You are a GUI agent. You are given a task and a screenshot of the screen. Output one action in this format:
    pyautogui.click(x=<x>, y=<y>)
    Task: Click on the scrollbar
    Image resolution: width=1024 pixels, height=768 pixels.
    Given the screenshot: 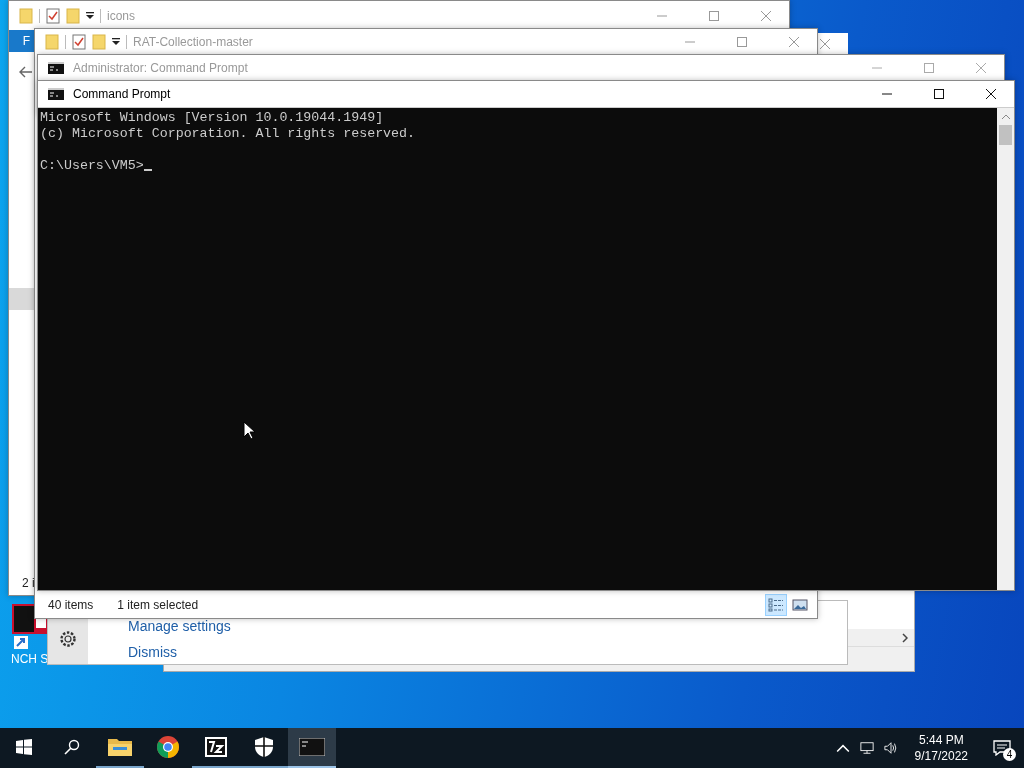 What is the action you would take?
    pyautogui.click(x=1005, y=349)
    